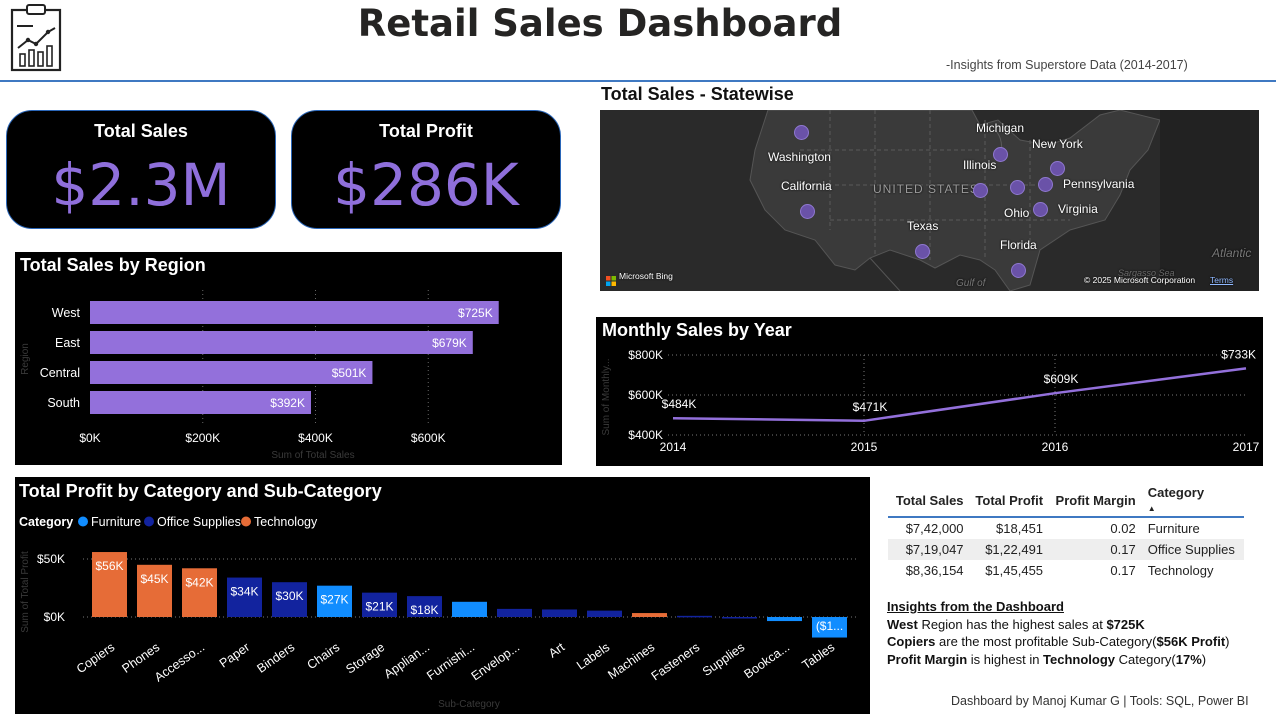 The image size is (1276, 718). Describe the element at coordinates (244, 592) in the screenshot. I see `data-label: $34K` at that location.